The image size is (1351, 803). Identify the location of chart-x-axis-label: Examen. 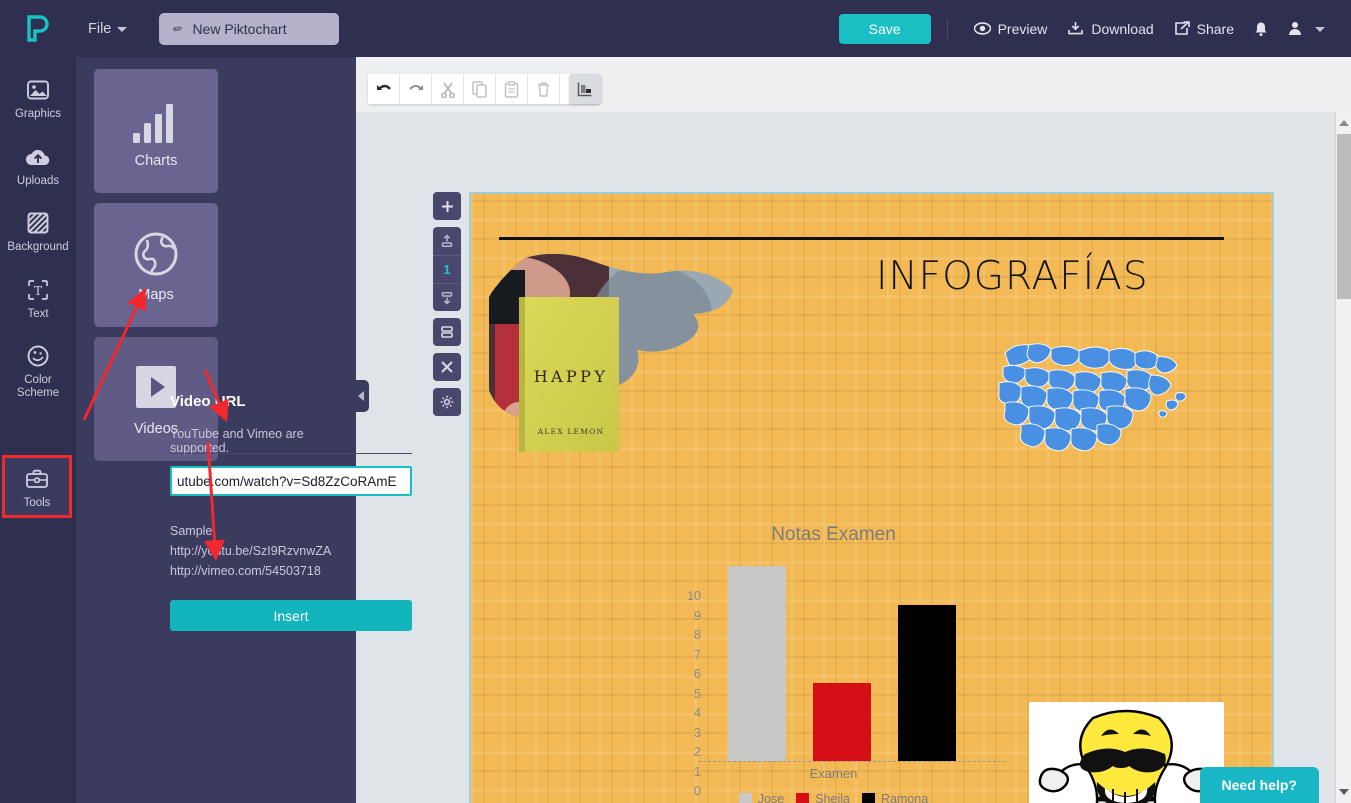
(833, 773).